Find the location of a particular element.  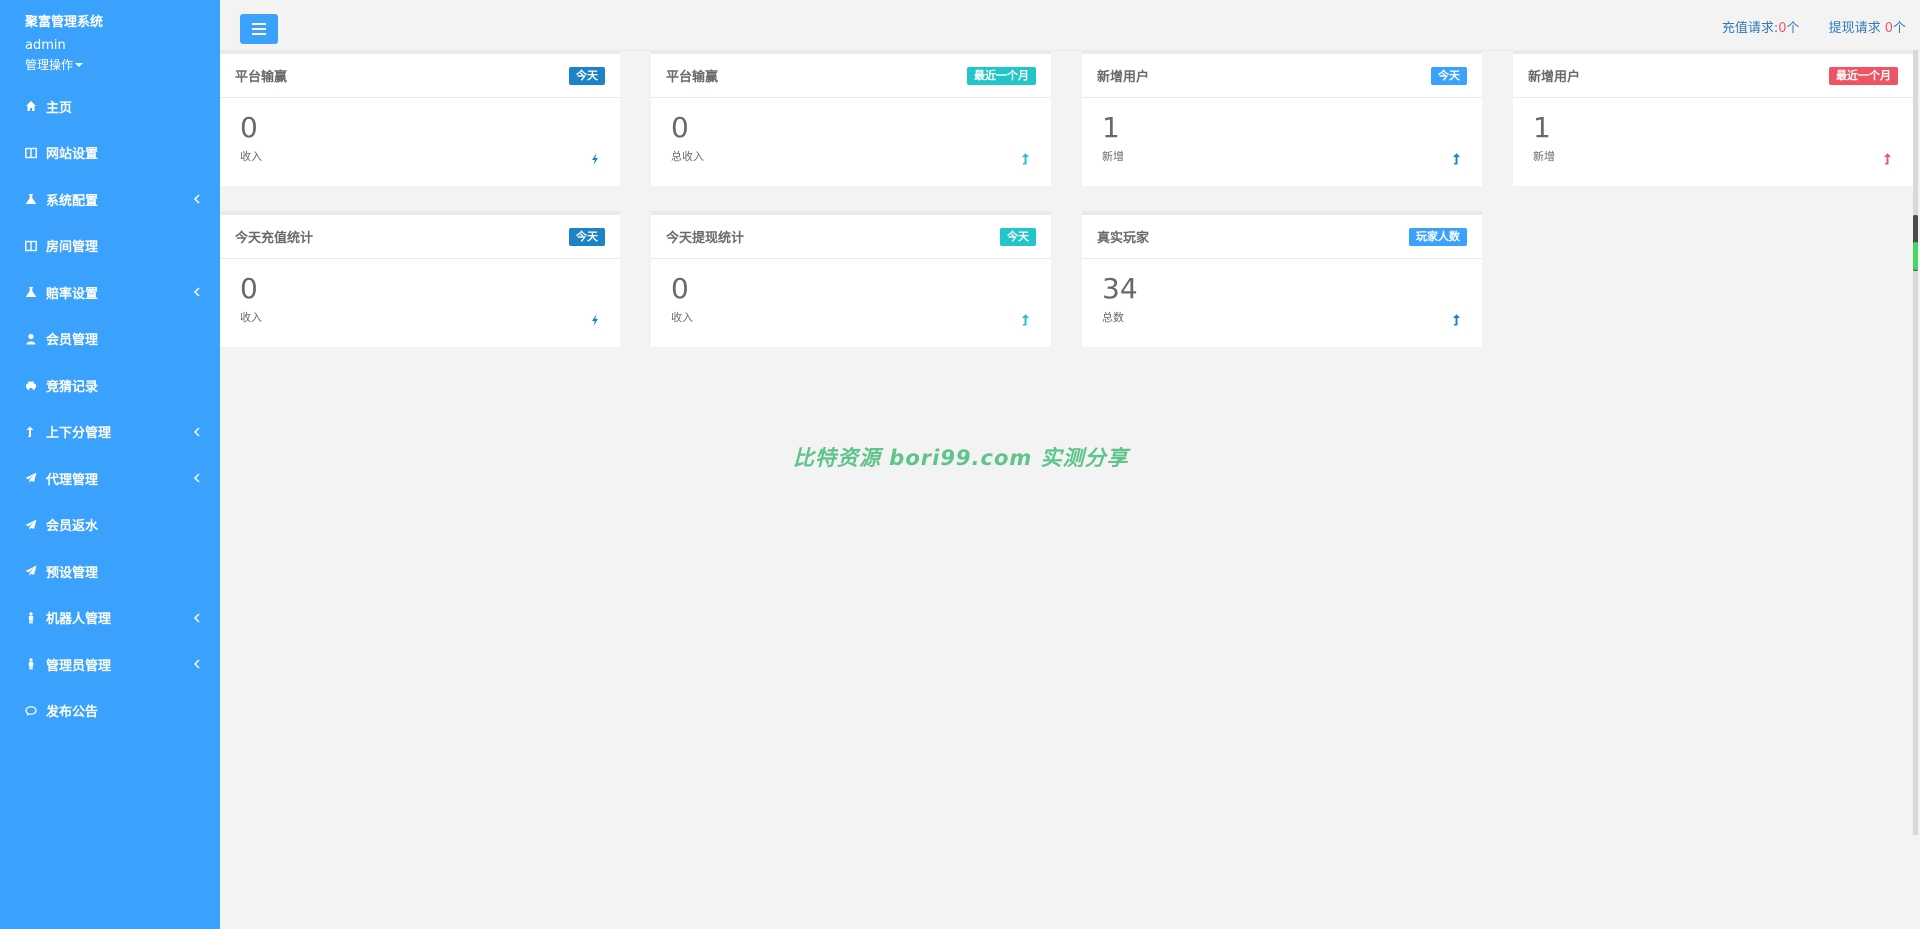

app-title: 聚富管理系统 is located at coordinates (64, 22).